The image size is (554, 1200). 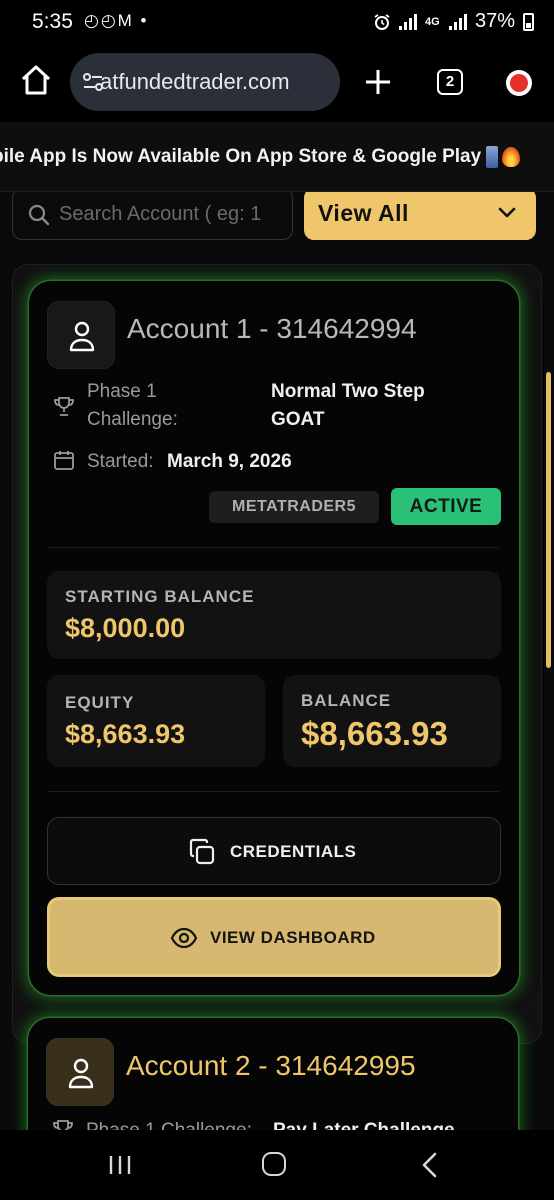 I want to click on home-icon, so click(x=36, y=80).